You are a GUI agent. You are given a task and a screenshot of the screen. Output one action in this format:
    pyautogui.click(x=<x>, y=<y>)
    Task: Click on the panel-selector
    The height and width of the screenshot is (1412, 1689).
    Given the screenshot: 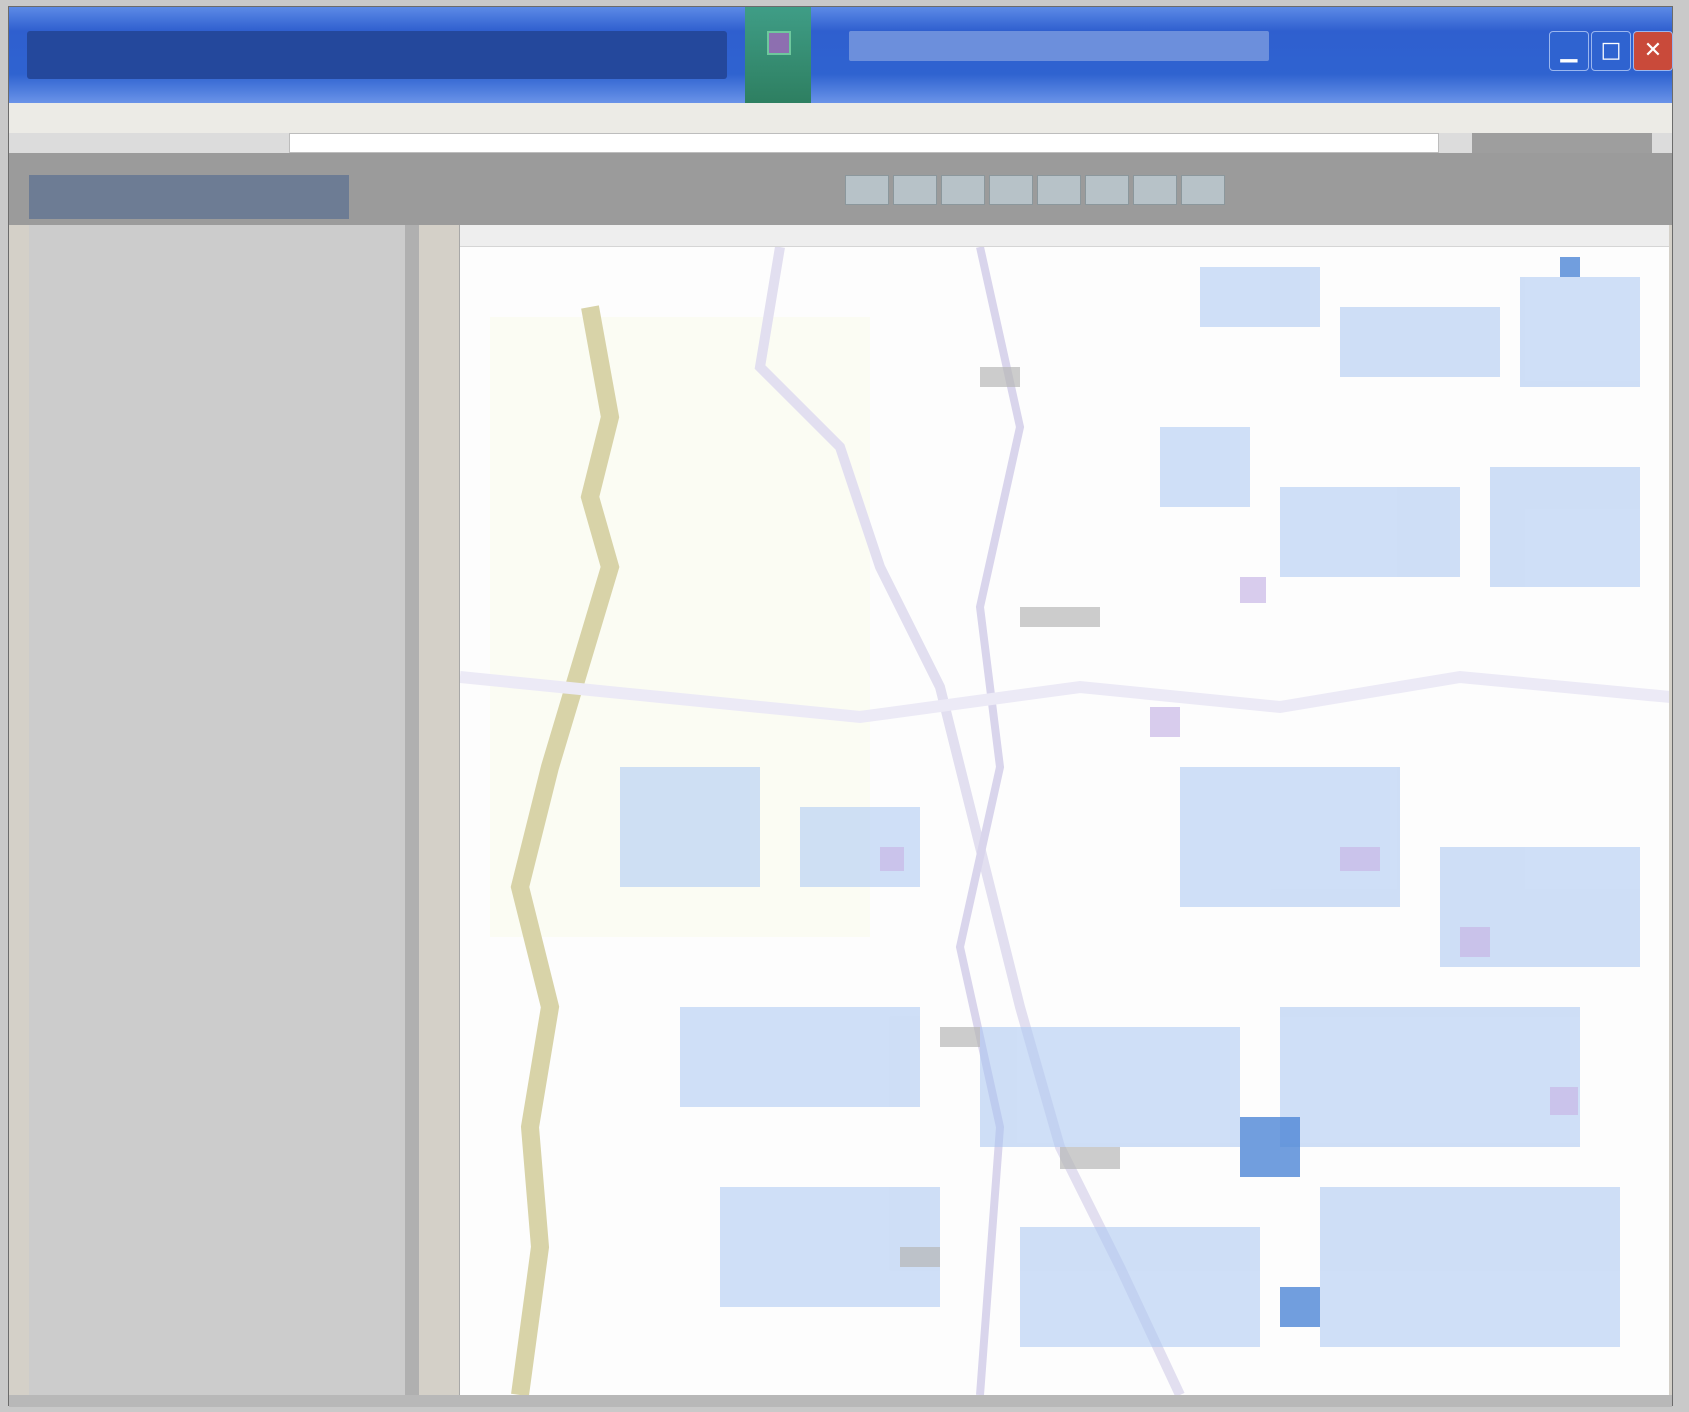 What is the action you would take?
    pyautogui.click(x=189, y=197)
    